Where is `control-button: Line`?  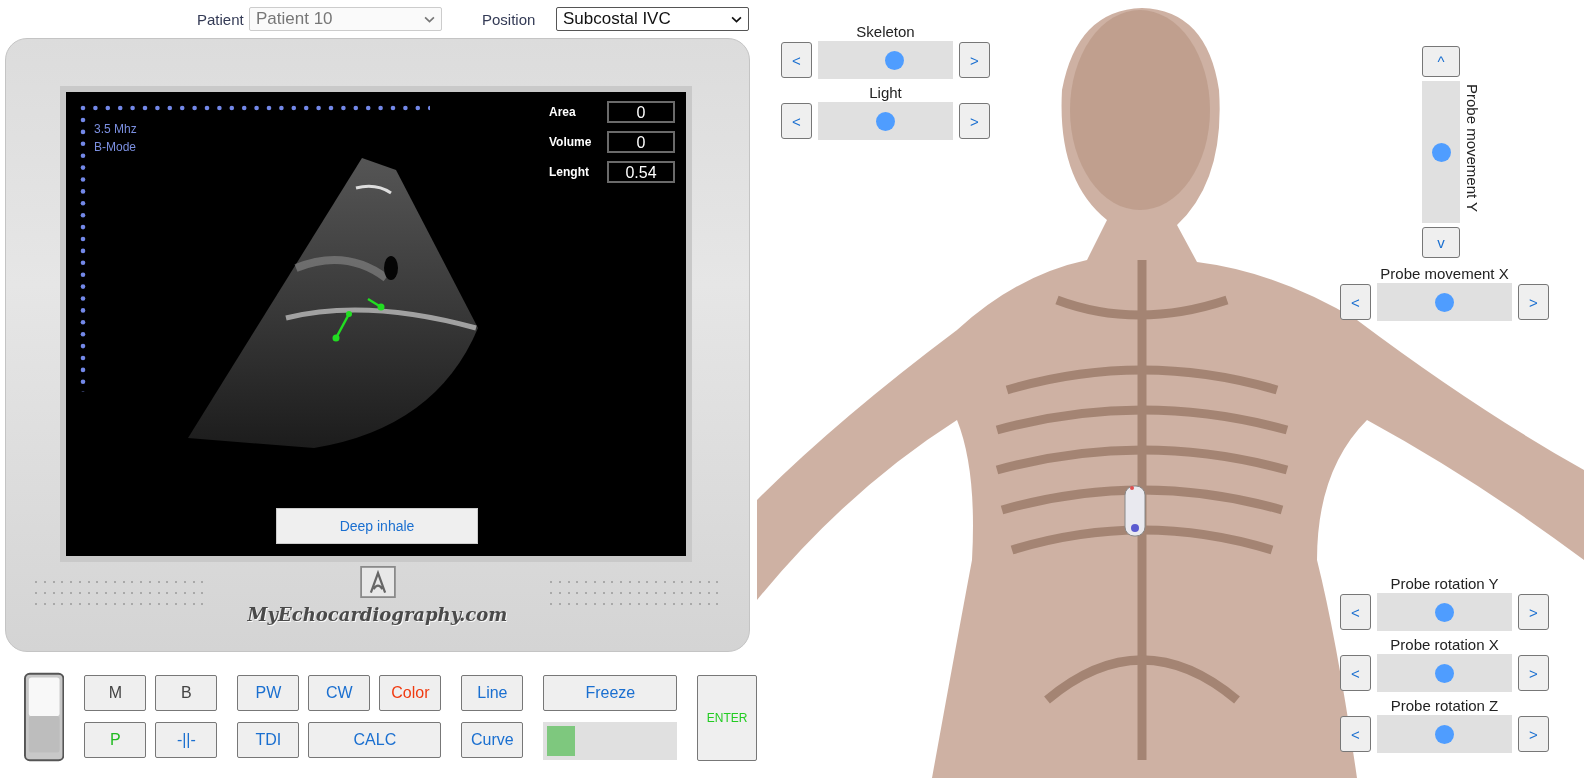
control-button: Line is located at coordinates (492, 693).